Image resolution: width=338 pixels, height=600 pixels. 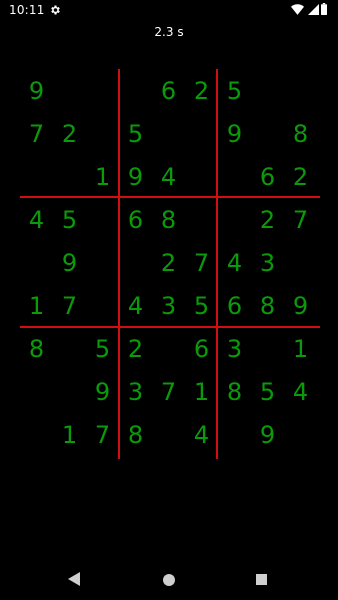 What do you see at coordinates (169, 580) in the screenshot?
I see `home-circle-icon` at bounding box center [169, 580].